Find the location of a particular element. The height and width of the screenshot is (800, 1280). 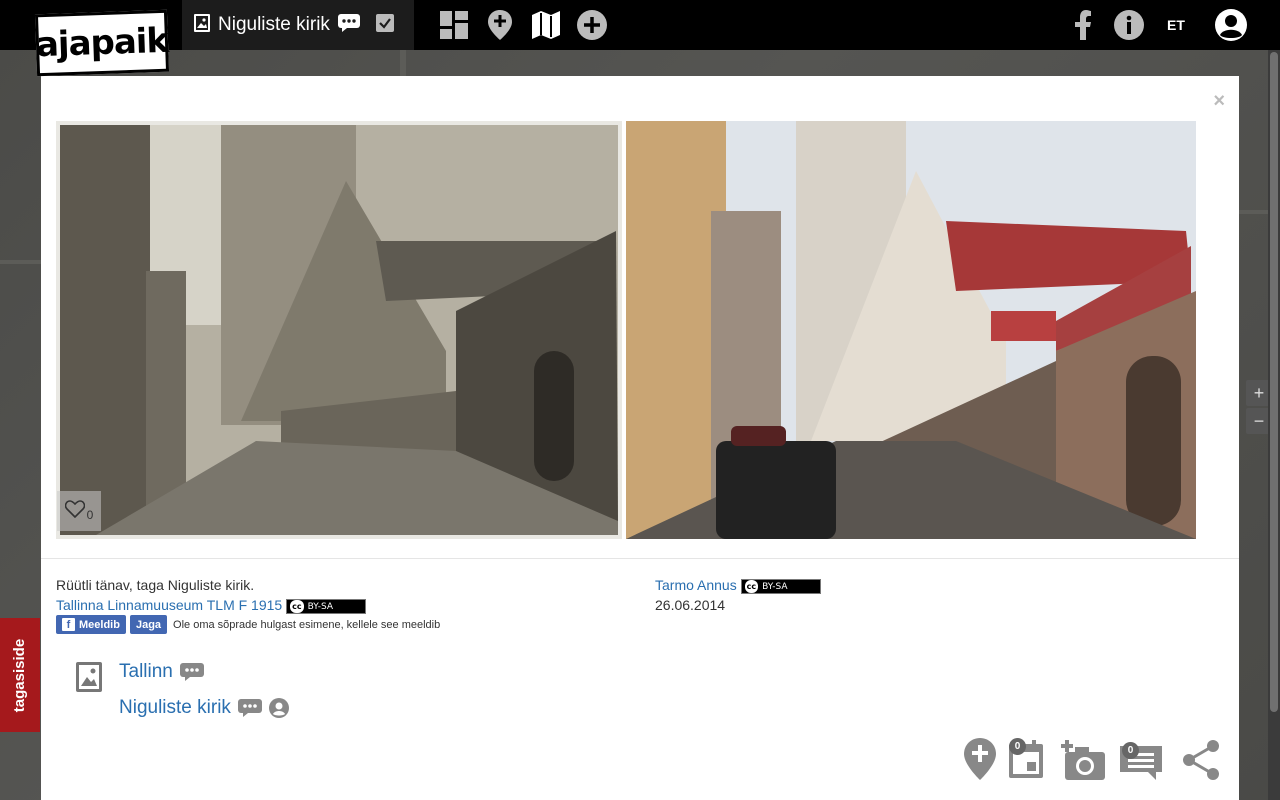

dating-count-badge: 0 is located at coordinates (1017, 746).